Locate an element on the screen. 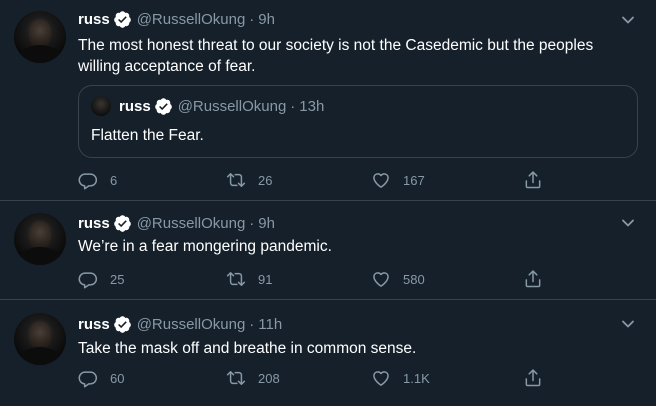 The height and width of the screenshot is (406, 656). quote-avatar is located at coordinates (101, 106).